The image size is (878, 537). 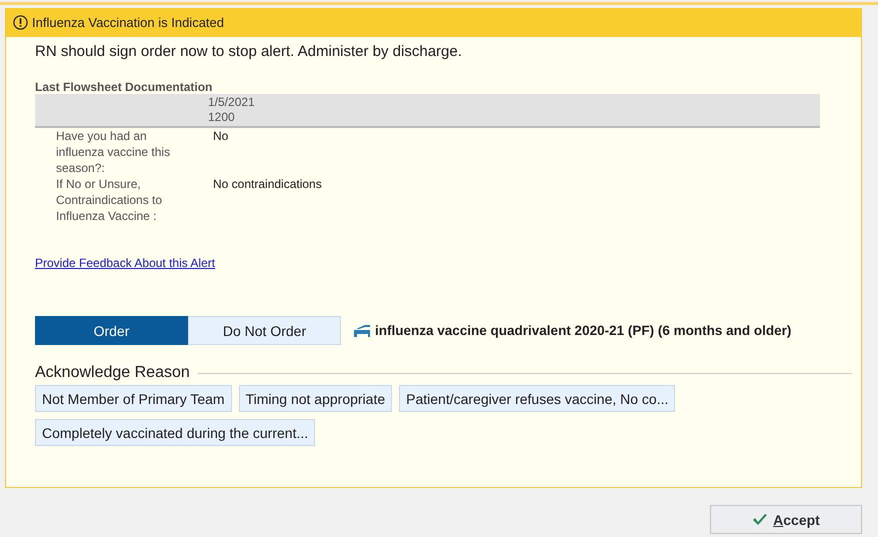 I want to click on question-label: If No or Unsure, Contraindications to Influenza Vaccine :, so click(x=109, y=200).